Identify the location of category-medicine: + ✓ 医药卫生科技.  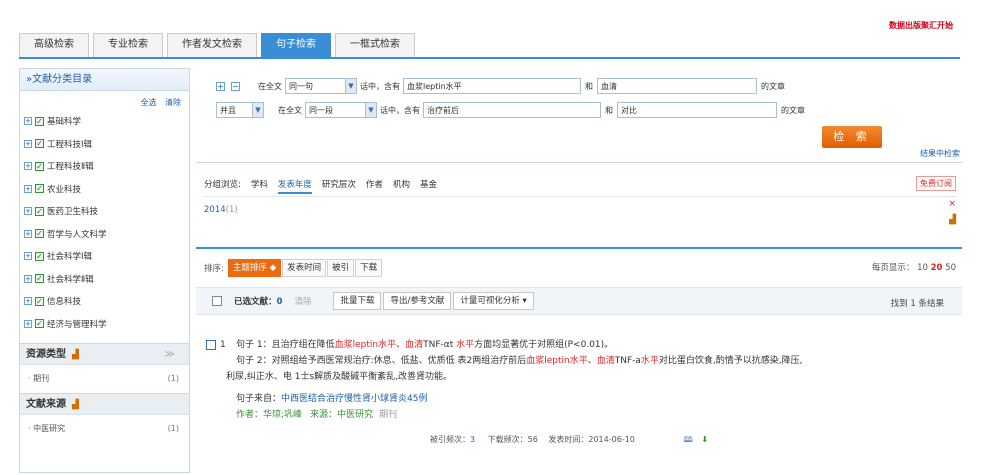
(104, 211).